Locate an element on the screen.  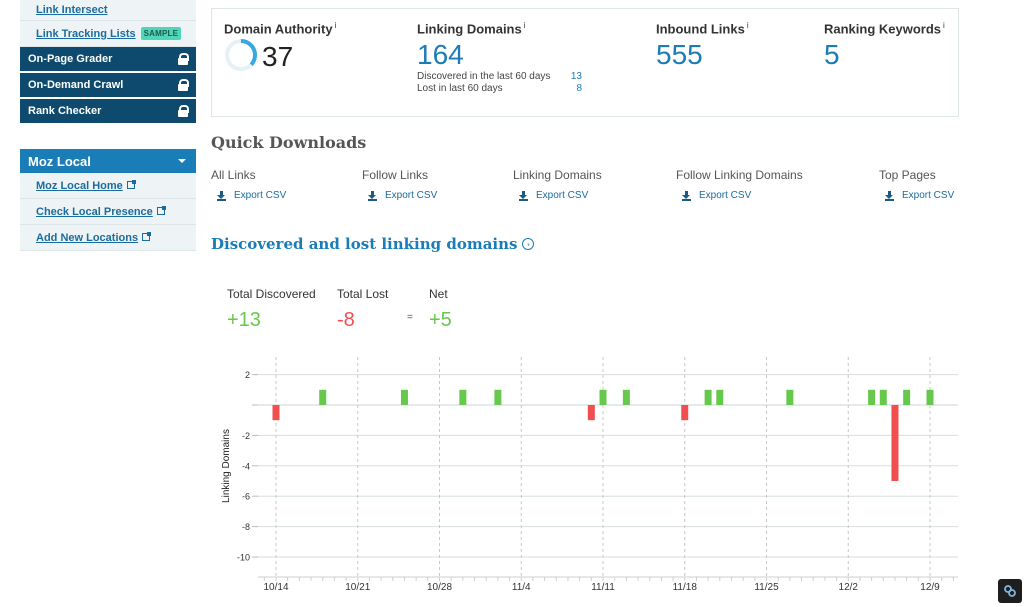
domain-authority-label: Domain Authority is located at coordinates (278, 29).